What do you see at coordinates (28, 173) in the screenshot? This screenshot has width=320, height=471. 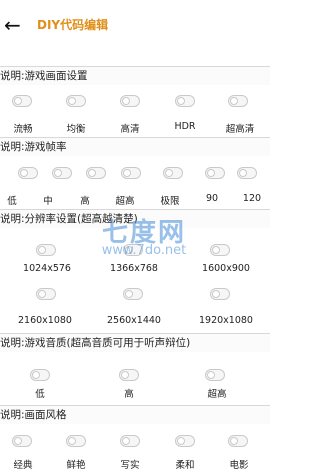 I see `toggle-fps-low` at bounding box center [28, 173].